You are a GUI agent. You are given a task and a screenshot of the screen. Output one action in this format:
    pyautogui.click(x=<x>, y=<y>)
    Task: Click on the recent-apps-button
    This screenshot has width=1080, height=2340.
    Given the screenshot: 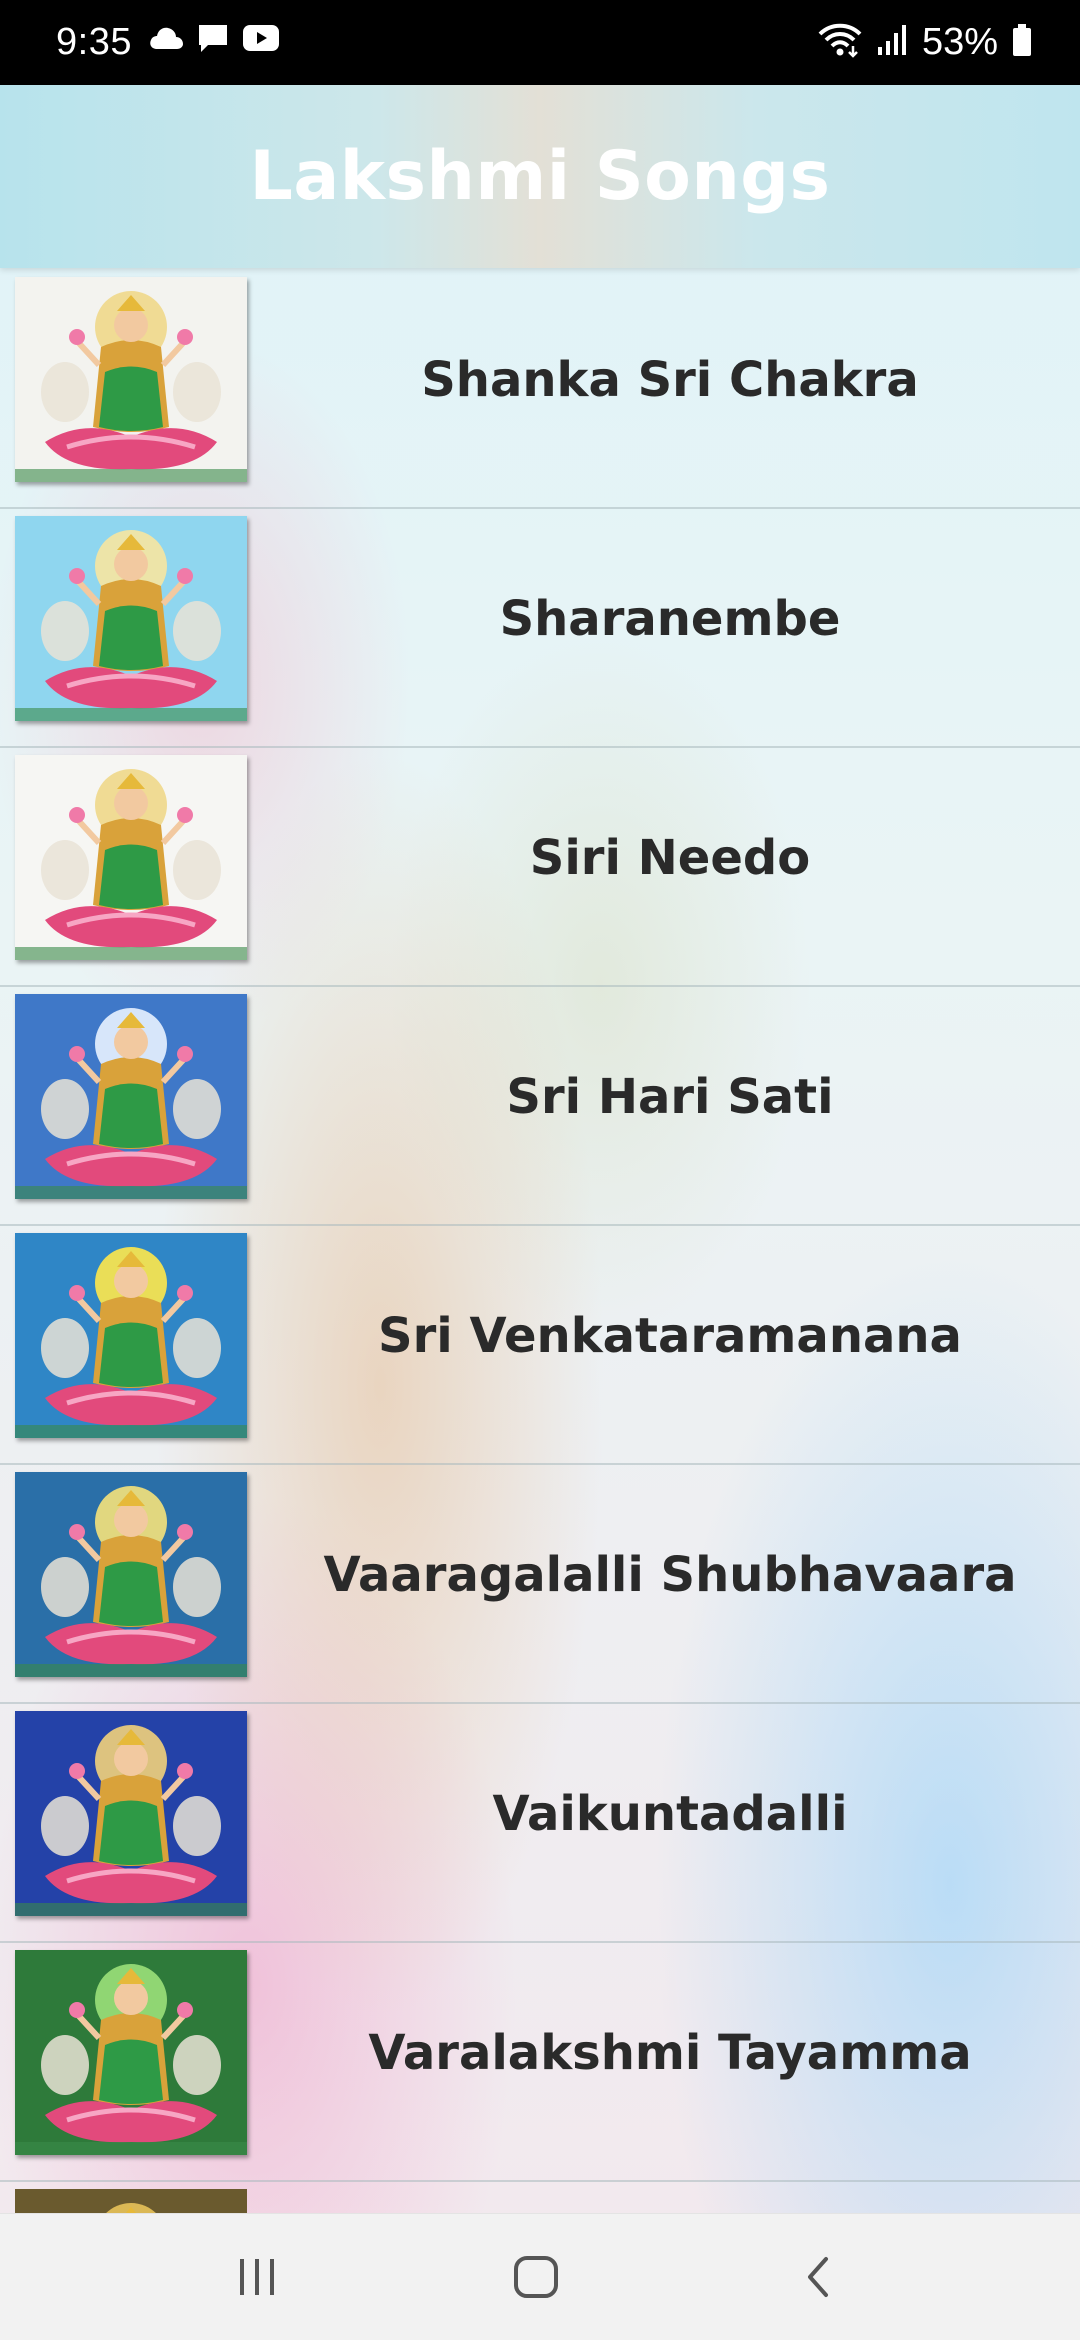 What is the action you would take?
    pyautogui.click(x=257, y=2279)
    